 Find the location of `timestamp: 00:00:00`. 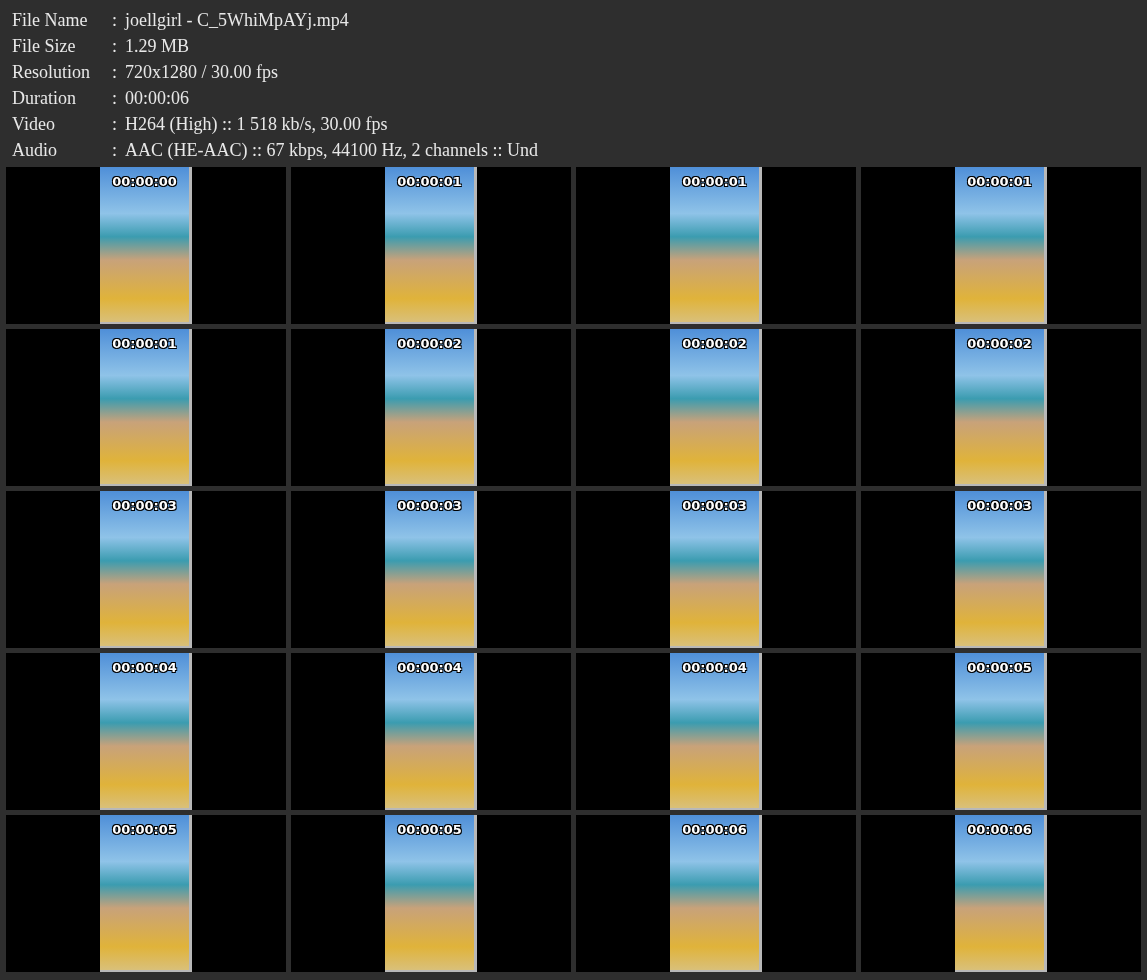

timestamp: 00:00:00 is located at coordinates (144, 181).